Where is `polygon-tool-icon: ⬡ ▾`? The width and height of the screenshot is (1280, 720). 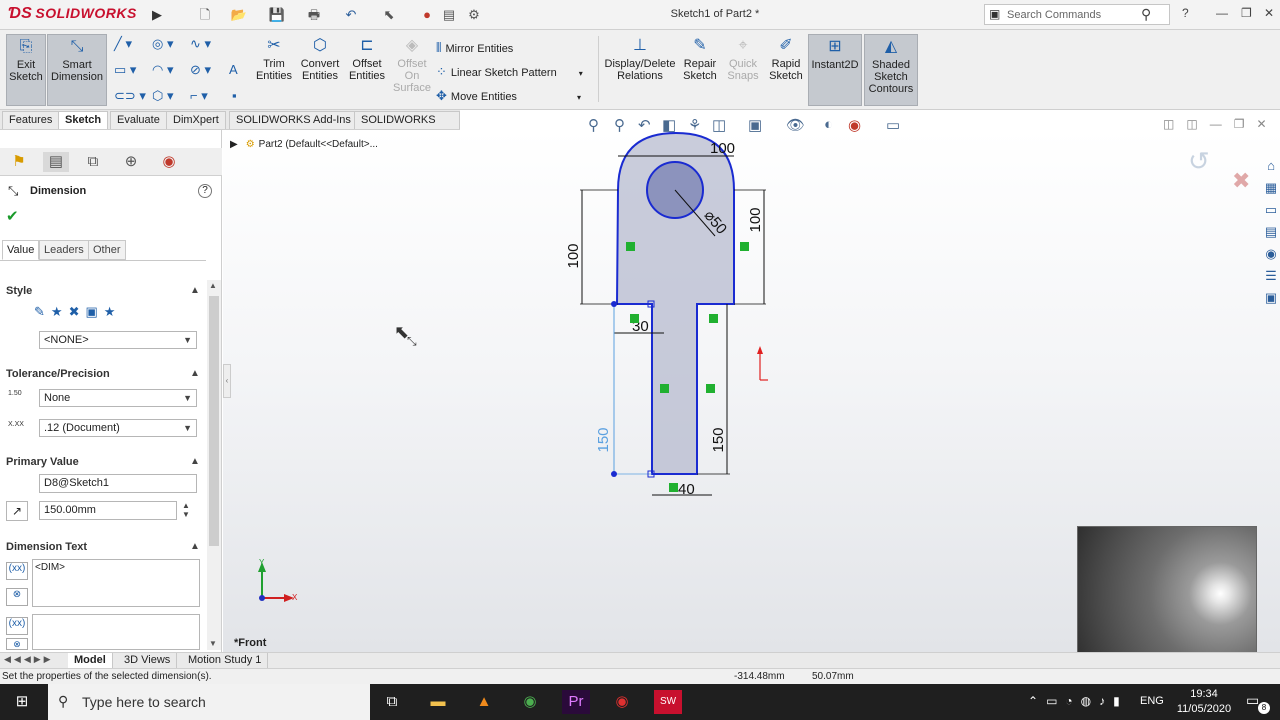 polygon-tool-icon: ⬡ ▾ is located at coordinates (163, 96).